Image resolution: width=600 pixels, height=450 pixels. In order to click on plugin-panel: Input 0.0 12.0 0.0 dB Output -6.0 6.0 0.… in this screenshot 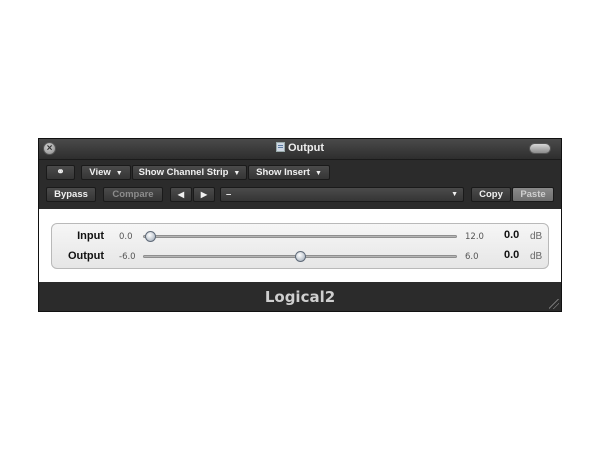, I will do `click(300, 245)`.